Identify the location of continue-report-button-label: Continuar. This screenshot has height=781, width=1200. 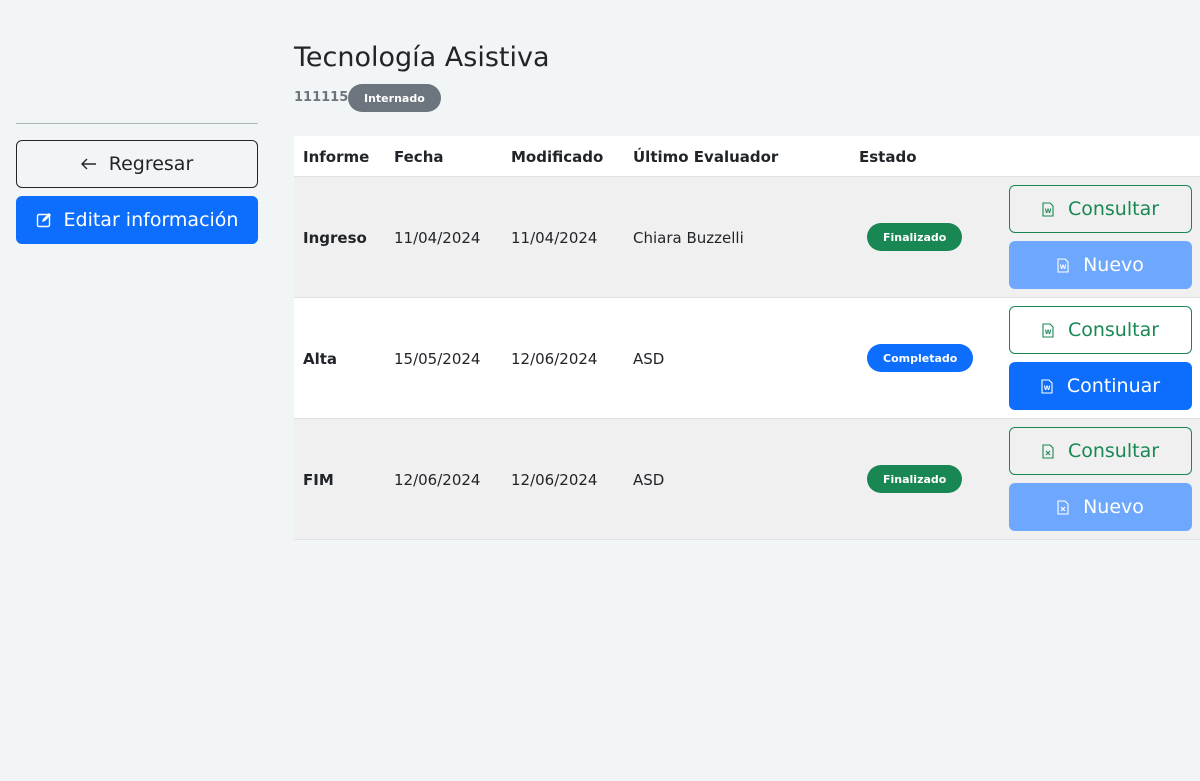
(1113, 386).